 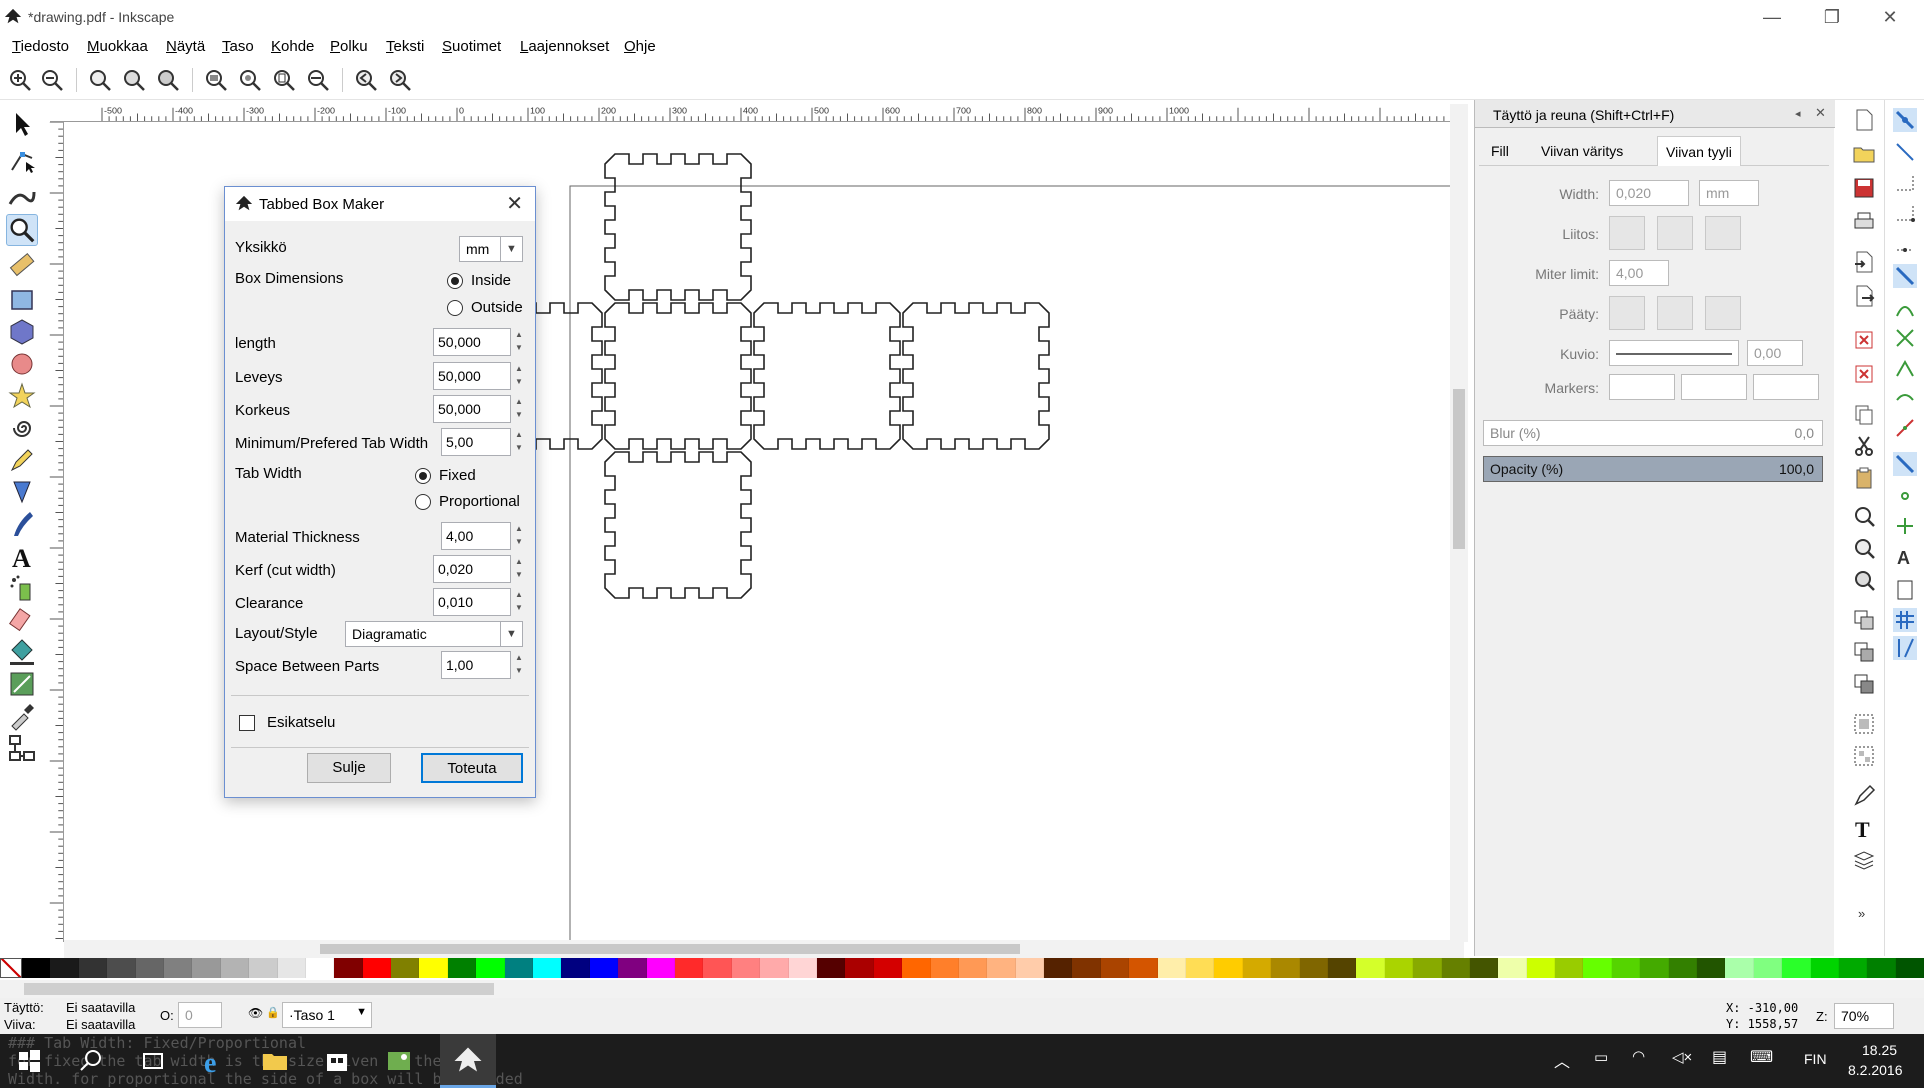 What do you see at coordinates (1864, 1016) in the screenshot?
I see `zoom-input: 70%` at bounding box center [1864, 1016].